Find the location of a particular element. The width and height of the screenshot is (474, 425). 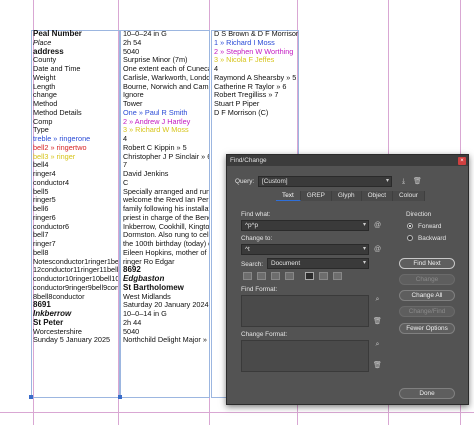

text-line: Catherine R Taylor » 6 is located at coordinates (250, 86).